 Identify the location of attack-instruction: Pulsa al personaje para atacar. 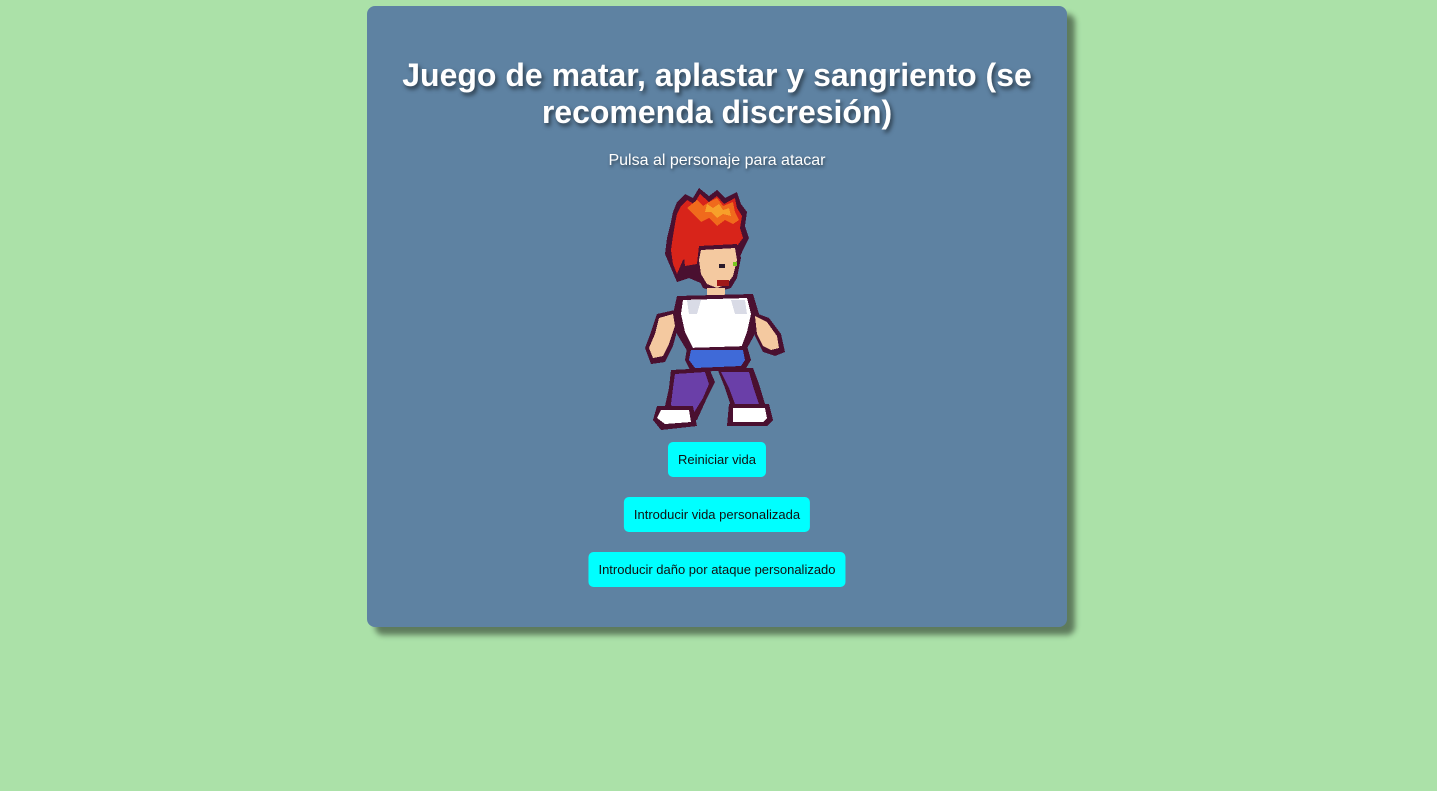
(717, 160).